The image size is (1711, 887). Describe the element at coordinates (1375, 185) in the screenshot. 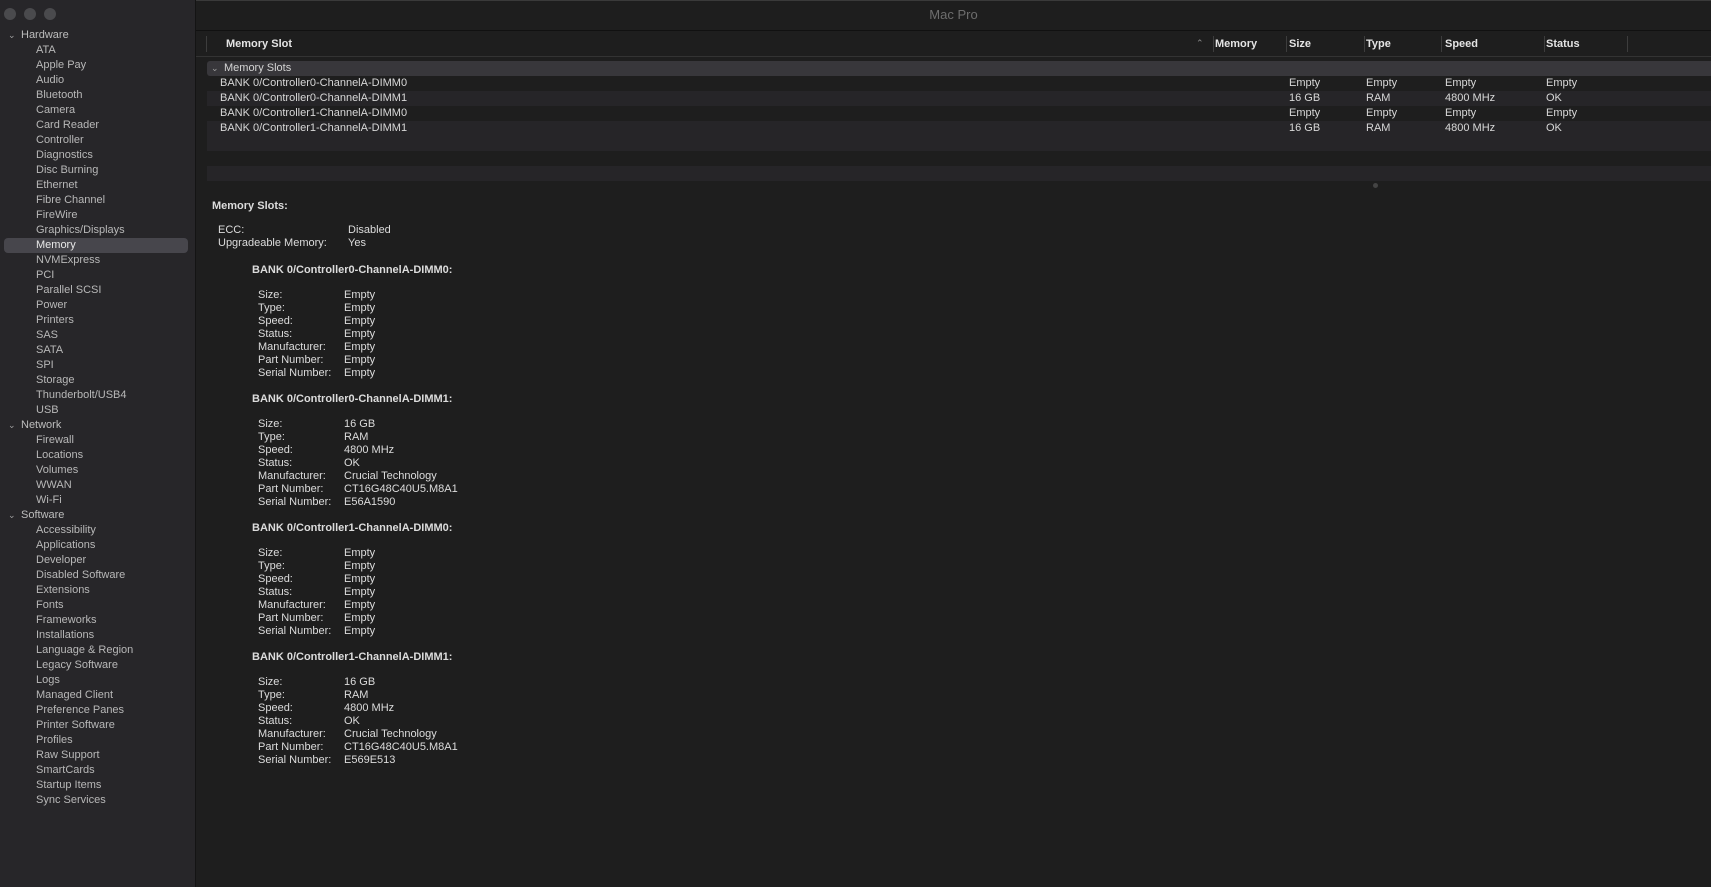

I see `split-view-handle` at that location.